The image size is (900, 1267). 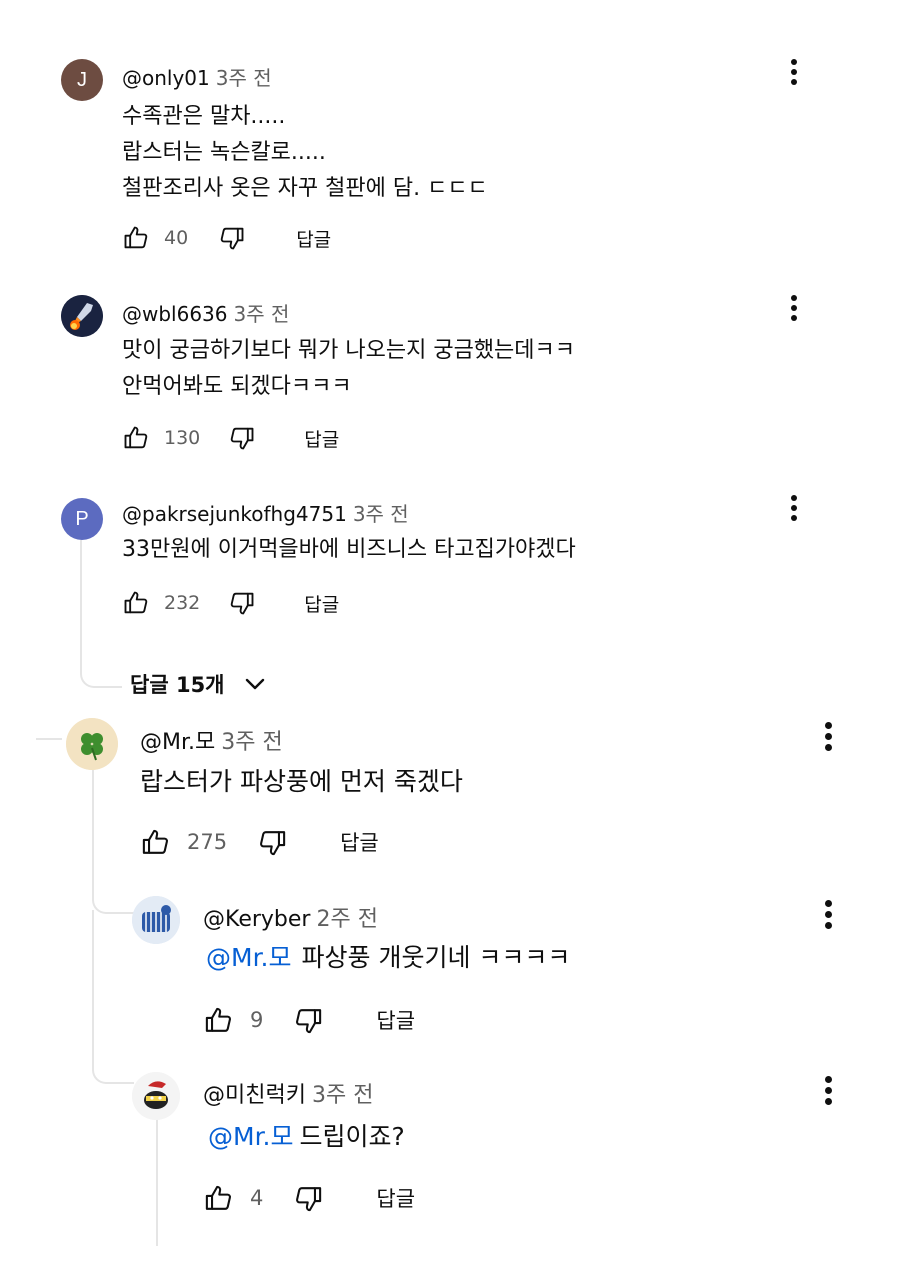 I want to click on author-name: @Mr.모, so click(x=177, y=742).